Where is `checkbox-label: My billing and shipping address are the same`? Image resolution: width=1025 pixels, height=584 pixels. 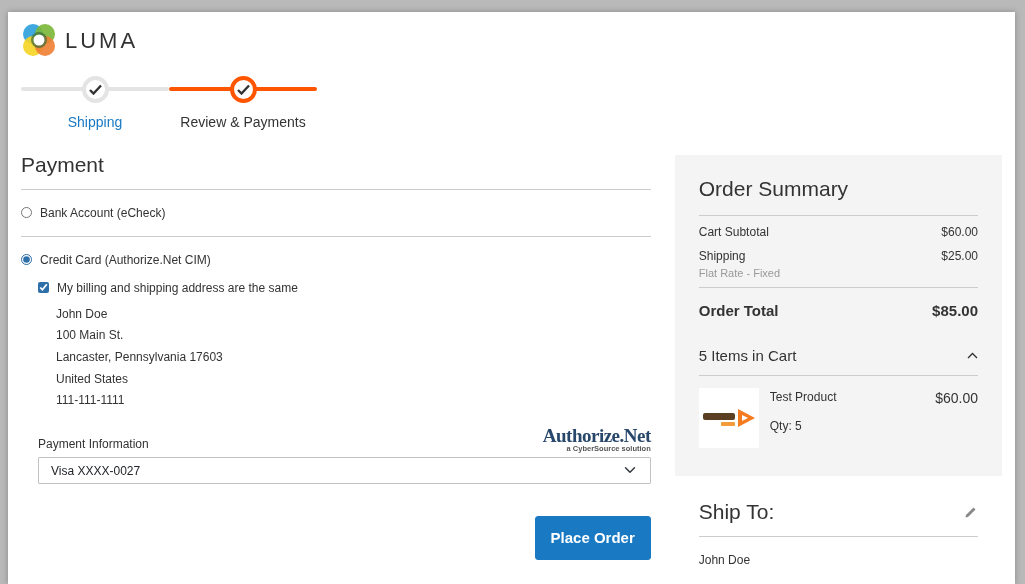 checkbox-label: My billing and shipping address are the same is located at coordinates (177, 288).